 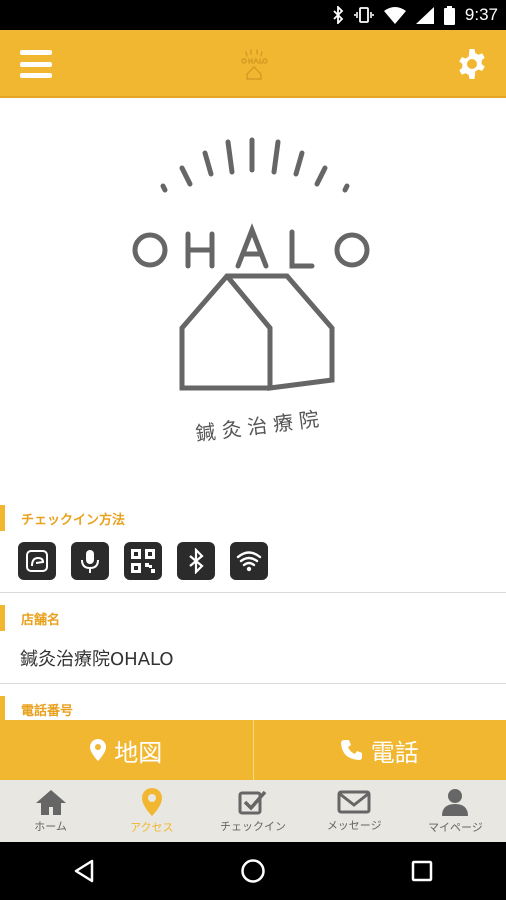 I want to click on app-header, so click(x=253, y=64).